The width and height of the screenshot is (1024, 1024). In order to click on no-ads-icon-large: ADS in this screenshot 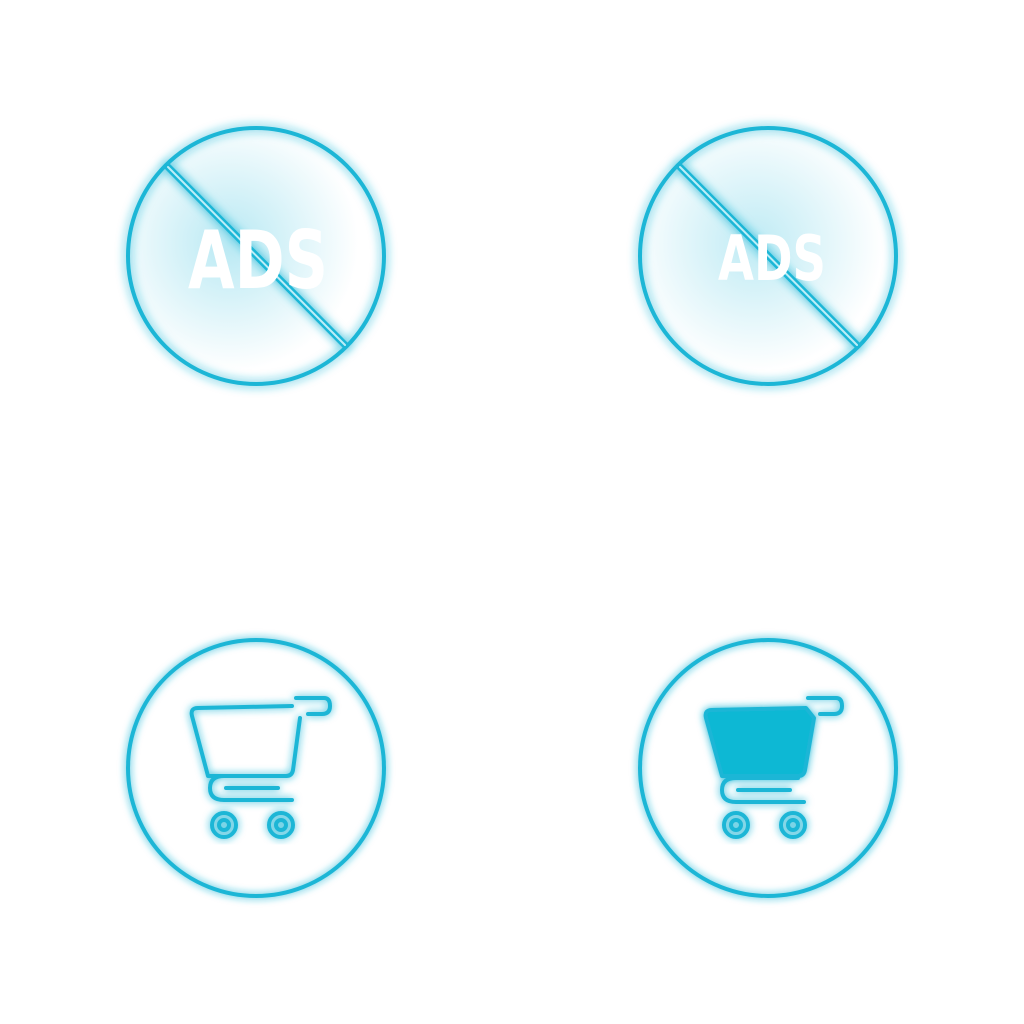, I will do `click(256, 256)`.